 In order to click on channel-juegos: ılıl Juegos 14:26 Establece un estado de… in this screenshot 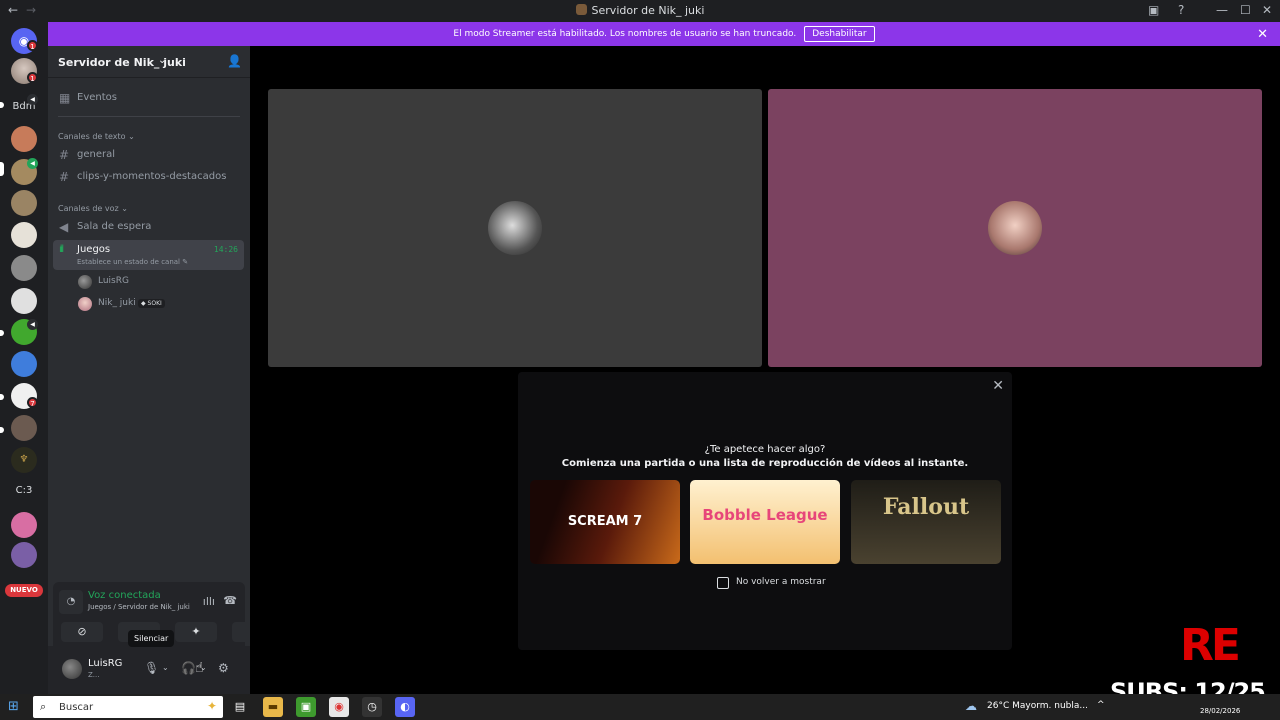, I will do `click(148, 255)`.